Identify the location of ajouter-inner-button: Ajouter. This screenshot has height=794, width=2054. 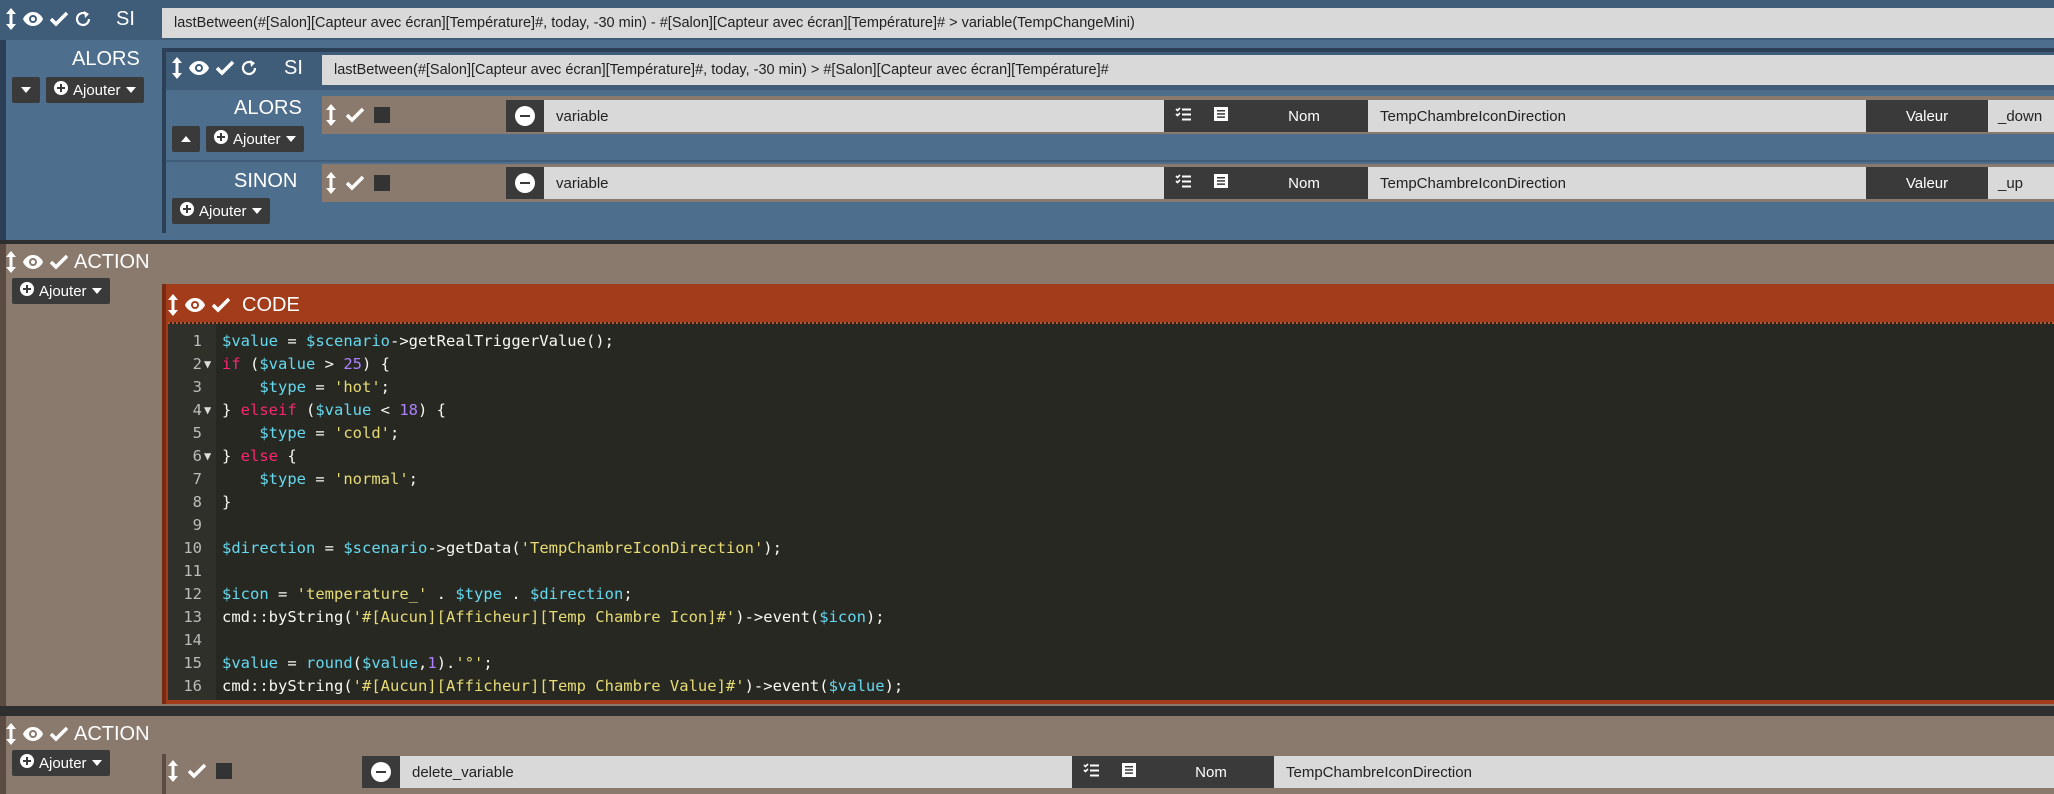
(255, 139).